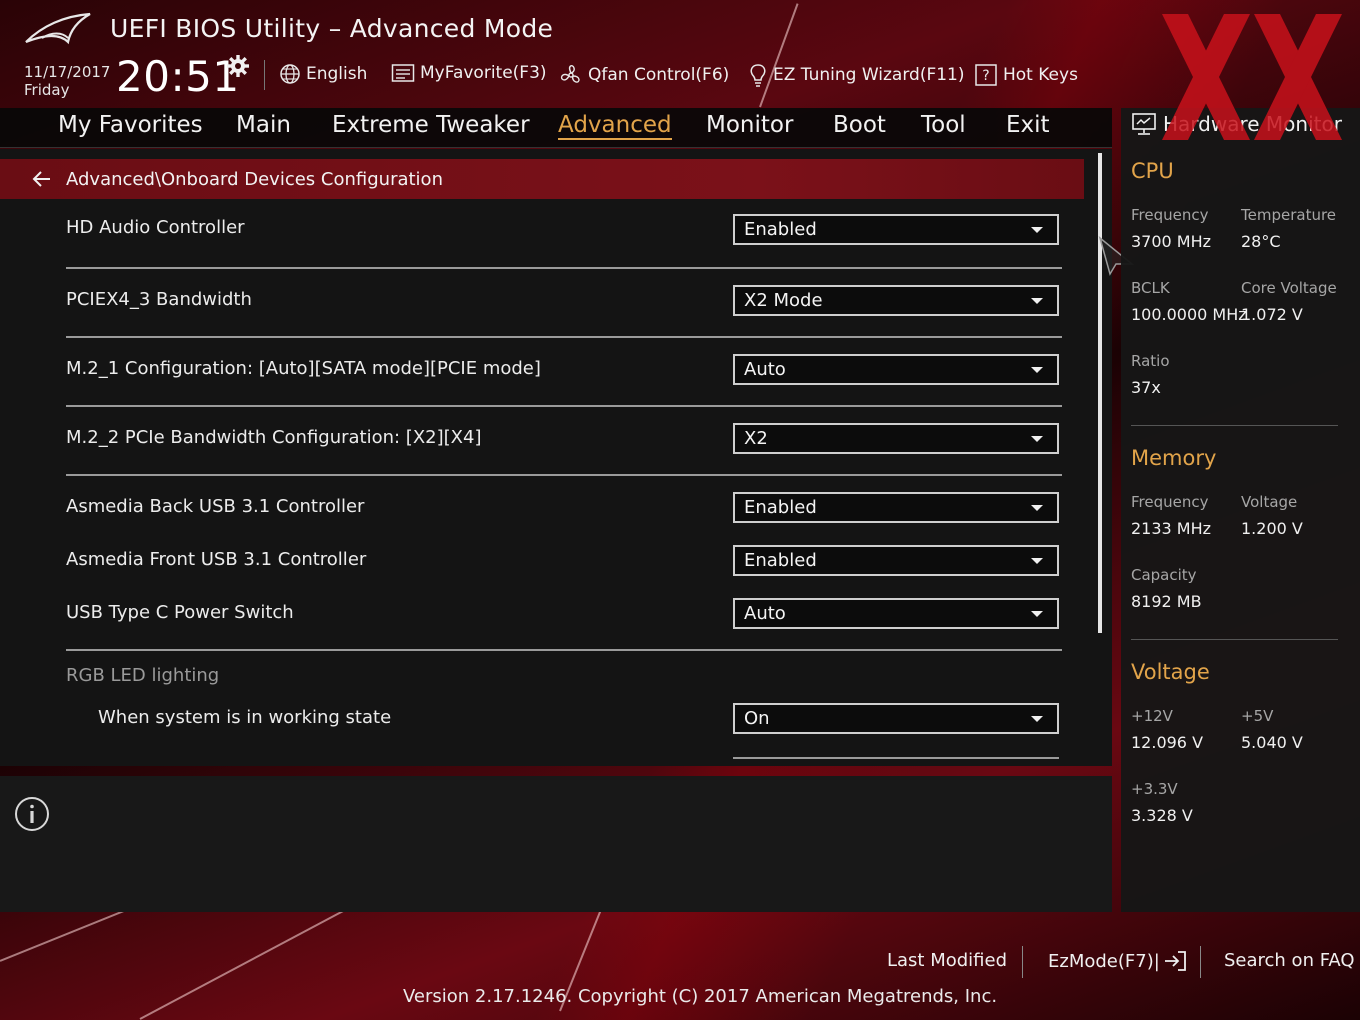  I want to click on cpu-temperature-value: 28°C, so click(1261, 241).